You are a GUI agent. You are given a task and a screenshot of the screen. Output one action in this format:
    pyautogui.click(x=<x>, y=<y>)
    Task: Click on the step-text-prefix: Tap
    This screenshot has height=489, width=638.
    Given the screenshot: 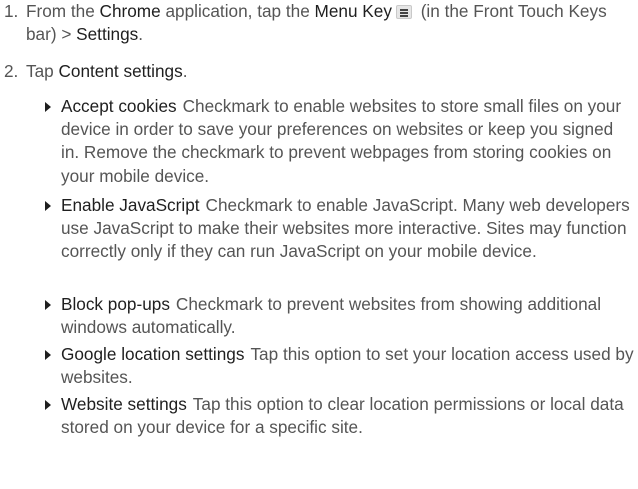 What is the action you would take?
    pyautogui.click(x=42, y=71)
    